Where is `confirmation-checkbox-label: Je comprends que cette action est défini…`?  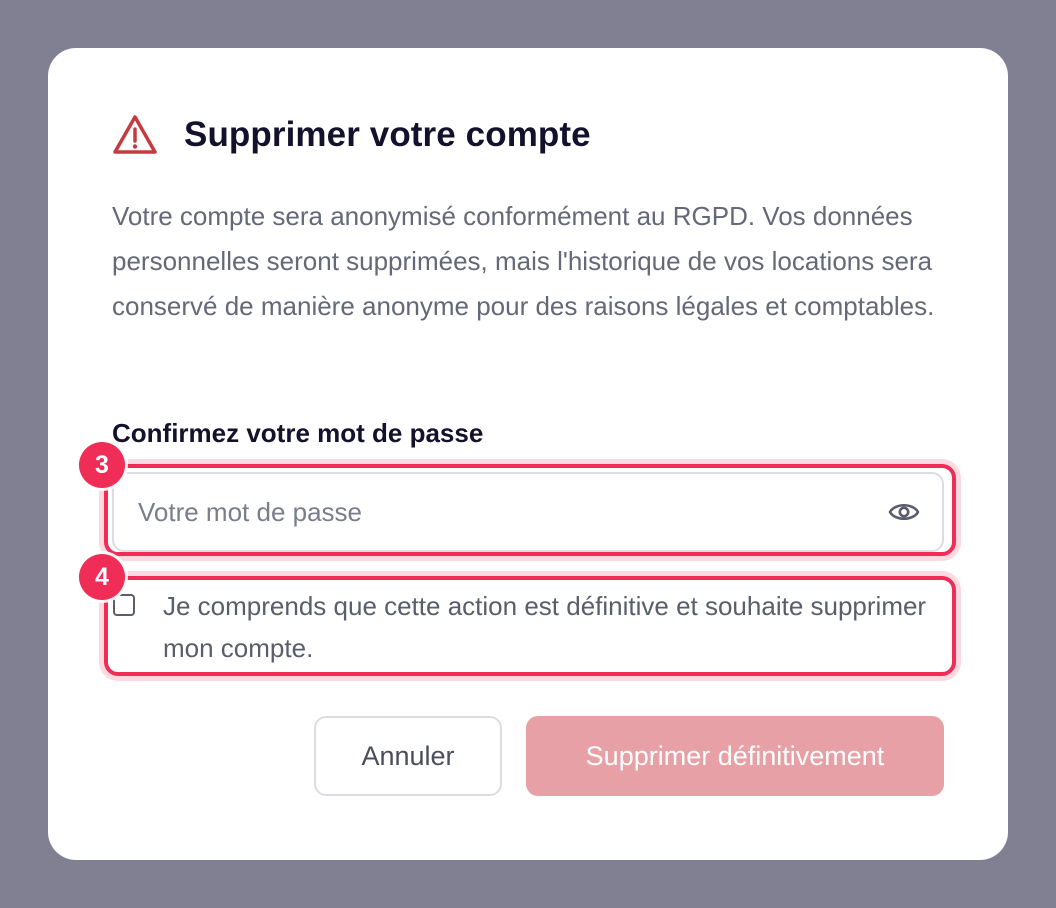
confirmation-checkbox-label: Je comprends que cette action est défini… is located at coordinates (553, 627).